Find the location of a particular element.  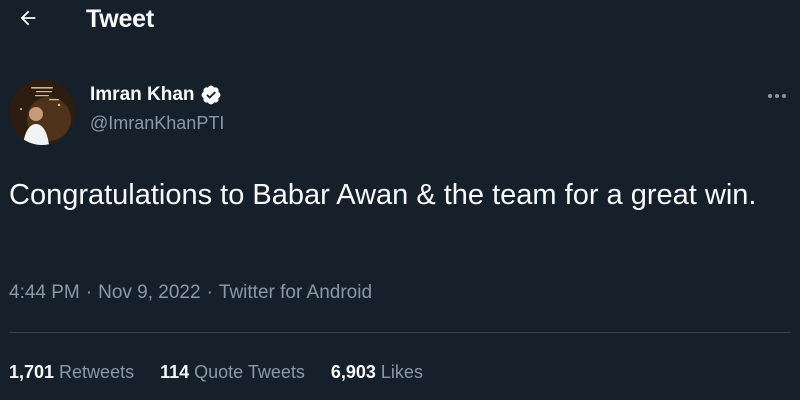

more-options-button is located at coordinates (777, 96).